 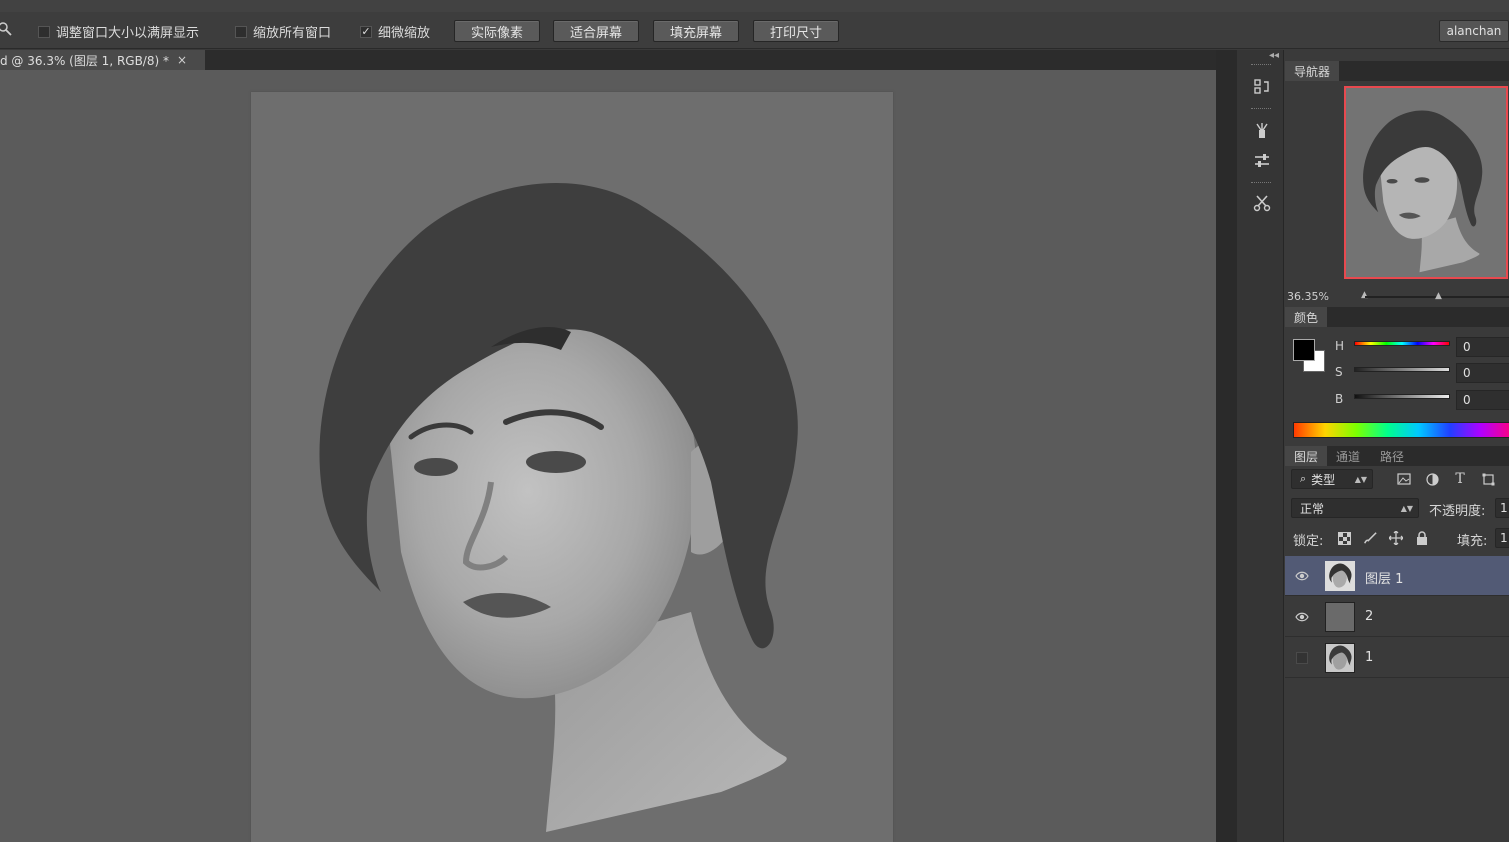 I want to click on layer-filter-value: 类型, so click(x=1323, y=479).